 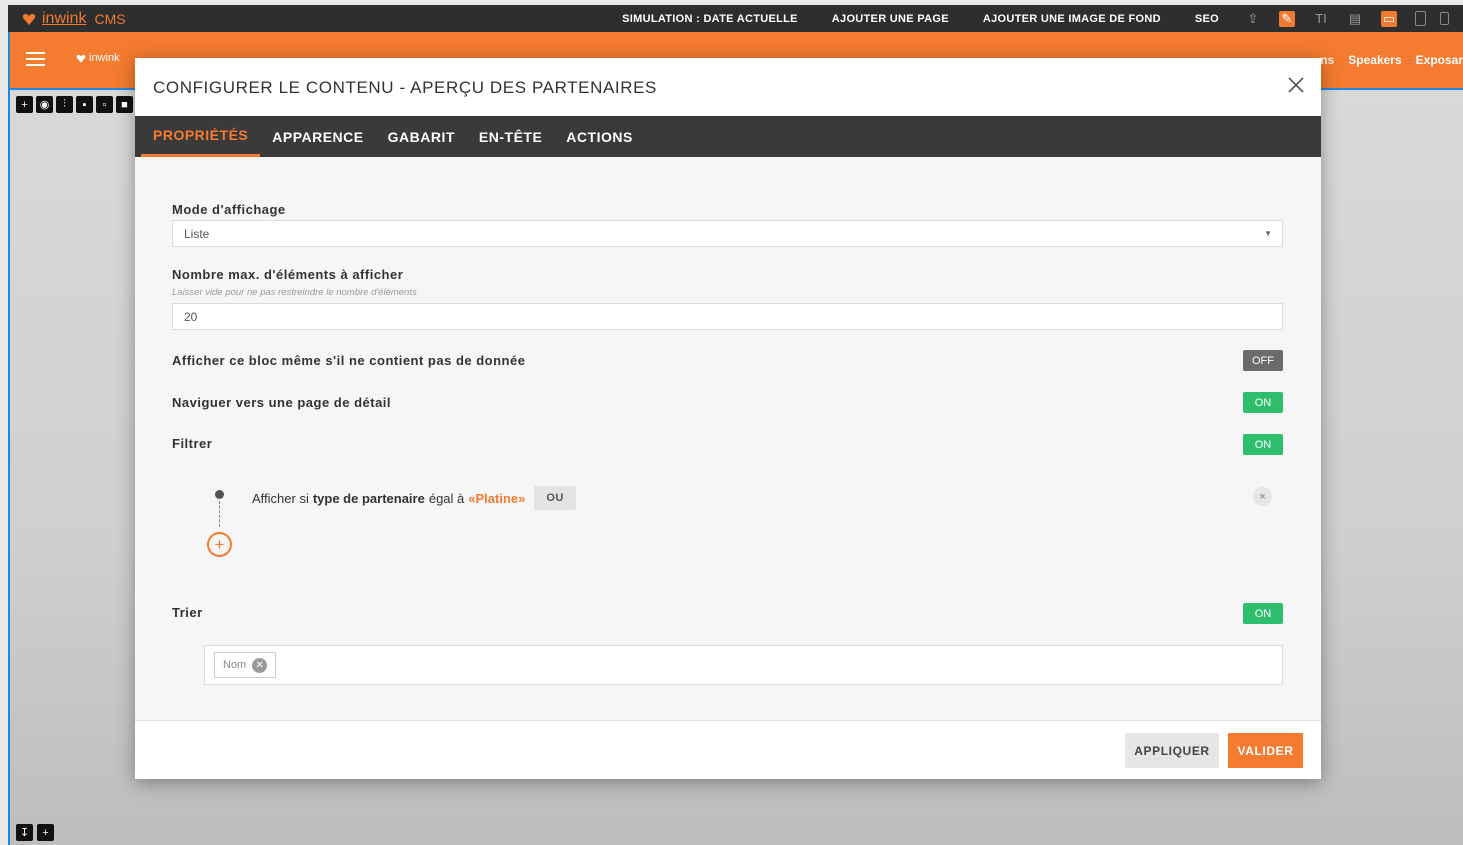 What do you see at coordinates (260, 665) in the screenshot?
I see `remove-tag-icon: ✕` at bounding box center [260, 665].